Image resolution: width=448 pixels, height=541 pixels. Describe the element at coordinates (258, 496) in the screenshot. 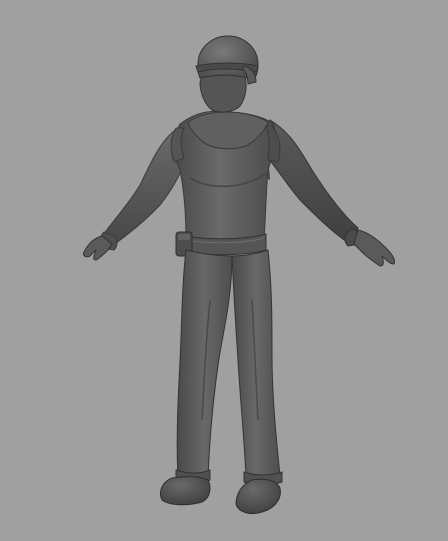

I see `right-boot` at that location.